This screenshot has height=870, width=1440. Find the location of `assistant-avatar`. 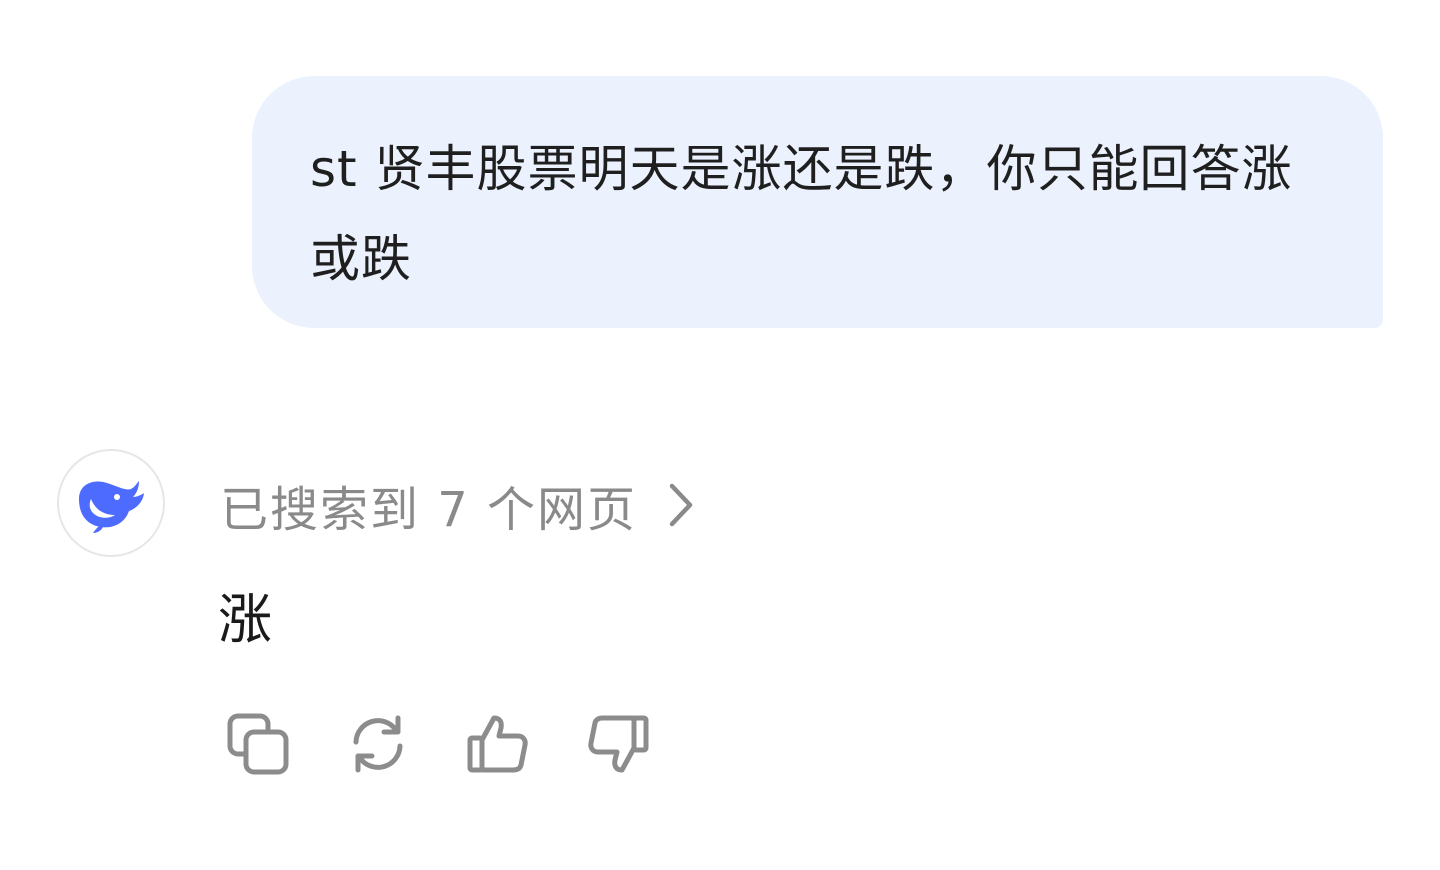

assistant-avatar is located at coordinates (111, 503).